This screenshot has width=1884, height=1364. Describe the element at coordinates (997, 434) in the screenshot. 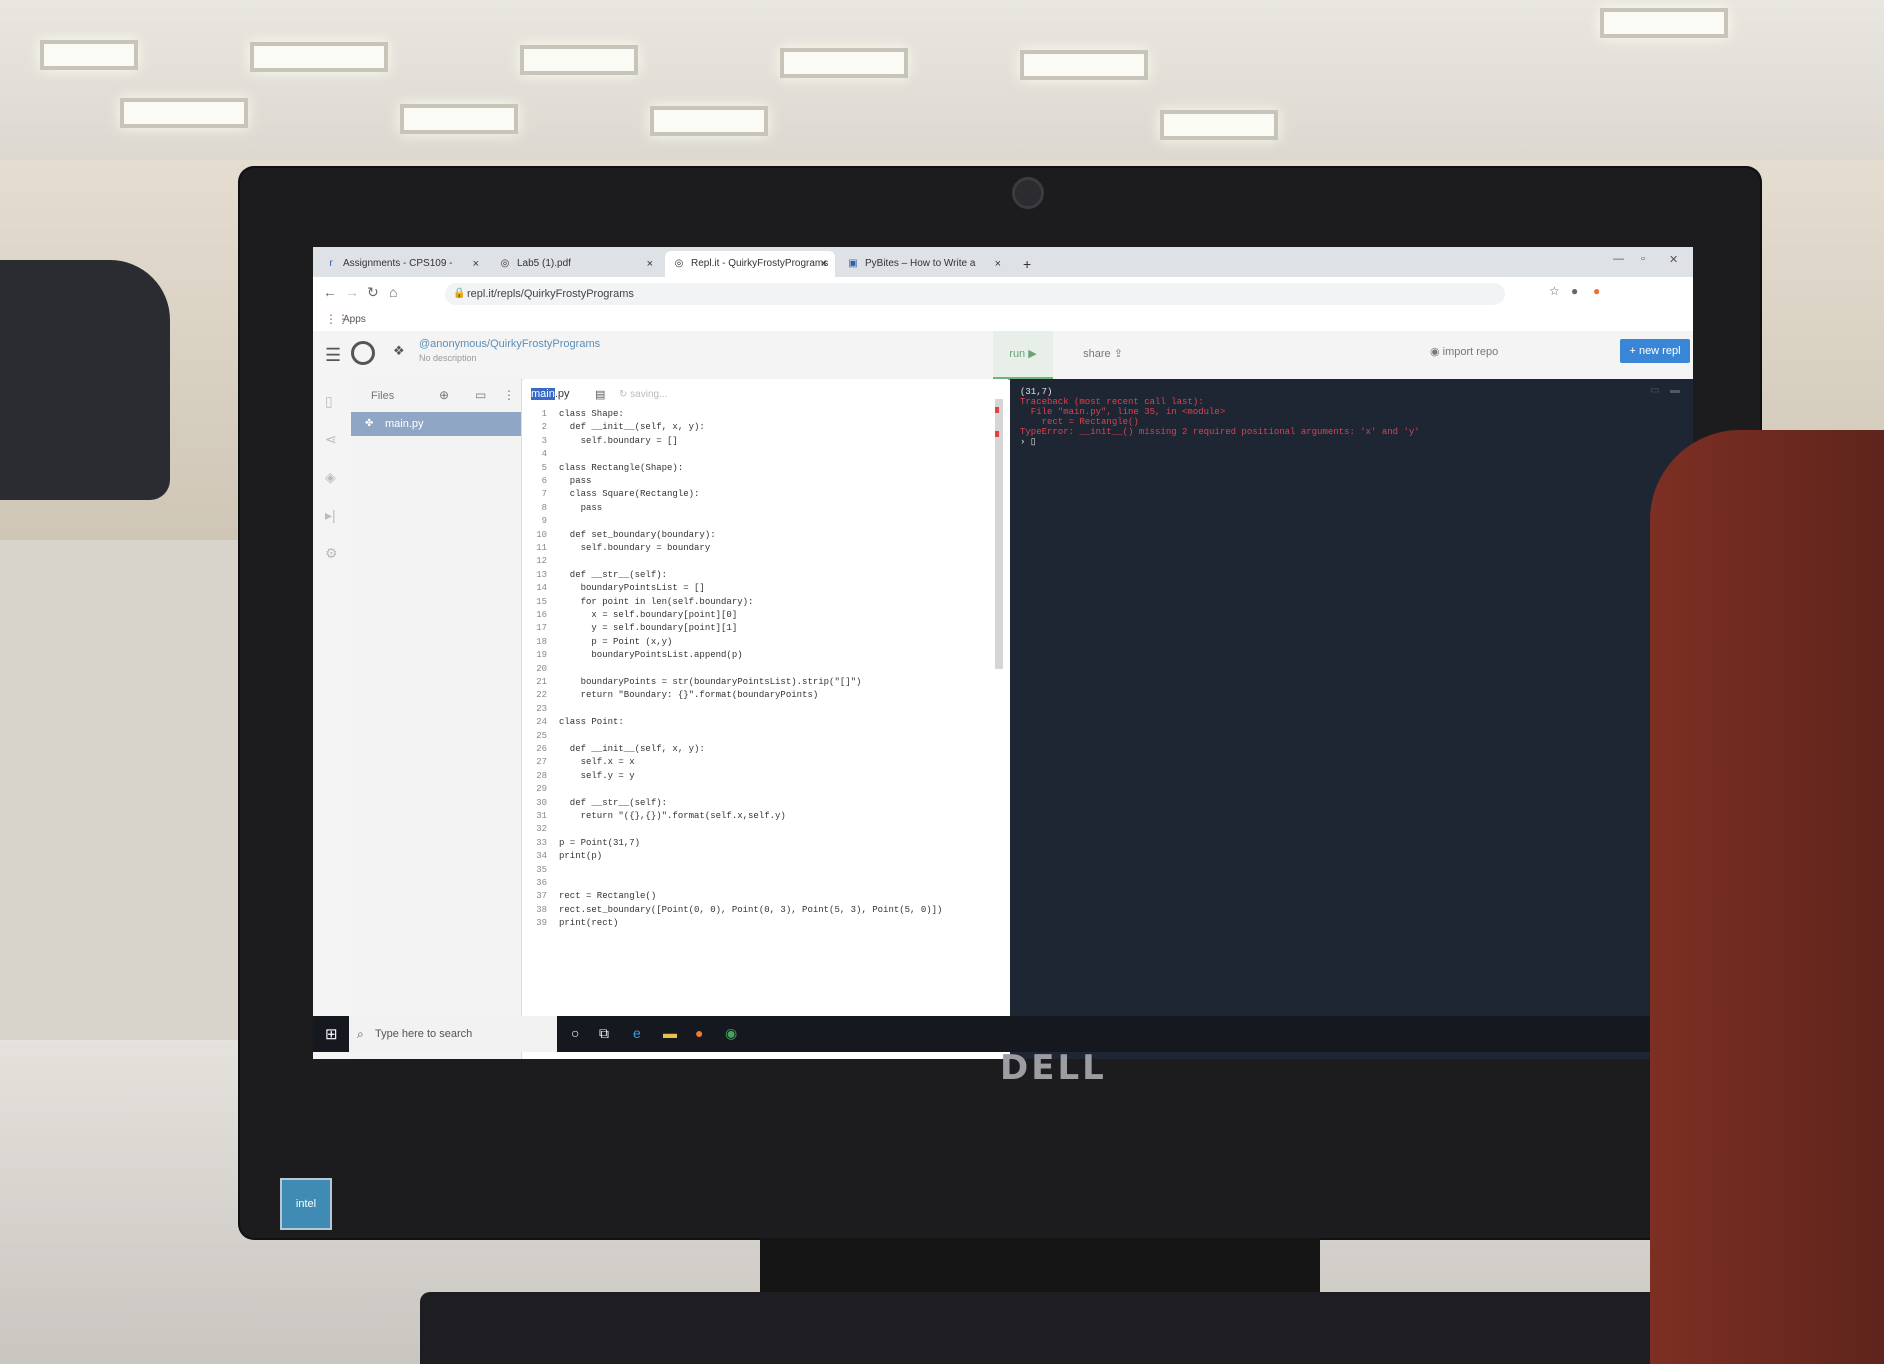

I see `error-marker` at that location.